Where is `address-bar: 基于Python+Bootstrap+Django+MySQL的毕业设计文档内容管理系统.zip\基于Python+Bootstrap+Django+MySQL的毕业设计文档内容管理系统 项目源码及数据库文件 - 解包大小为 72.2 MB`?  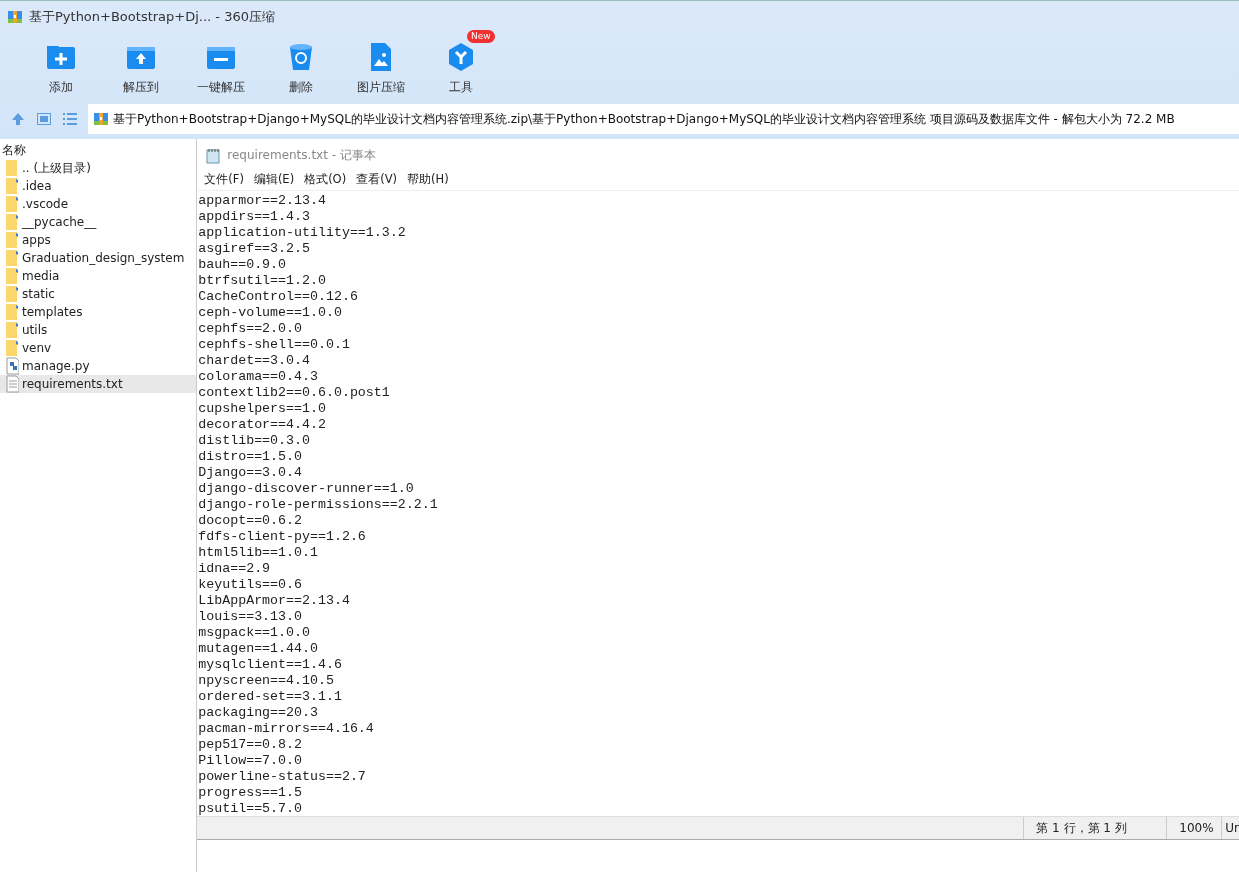
address-bar: 基于Python+Bootstrap+Django+MySQL的毕业设计文档内容管理系统.zip\基于Python+Bootstrap+Django+MySQL的毕业设计文档内容管理系统 项目源码及数据库文件 - 解包大小为 72.2 MB is located at coordinates (663, 119).